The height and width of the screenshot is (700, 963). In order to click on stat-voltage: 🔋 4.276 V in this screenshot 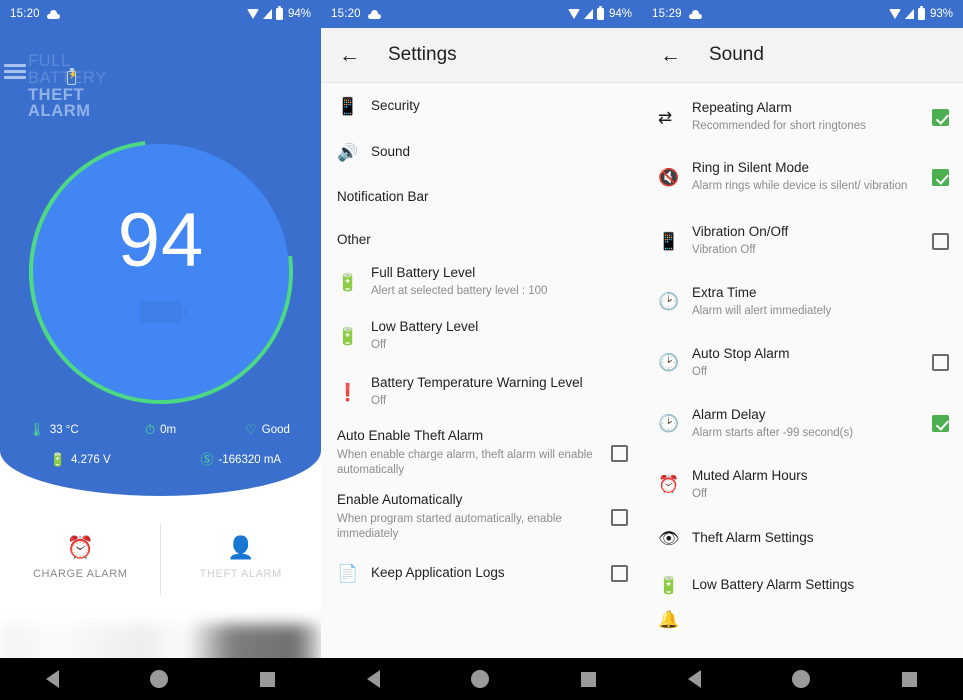, I will do `click(80, 459)`.